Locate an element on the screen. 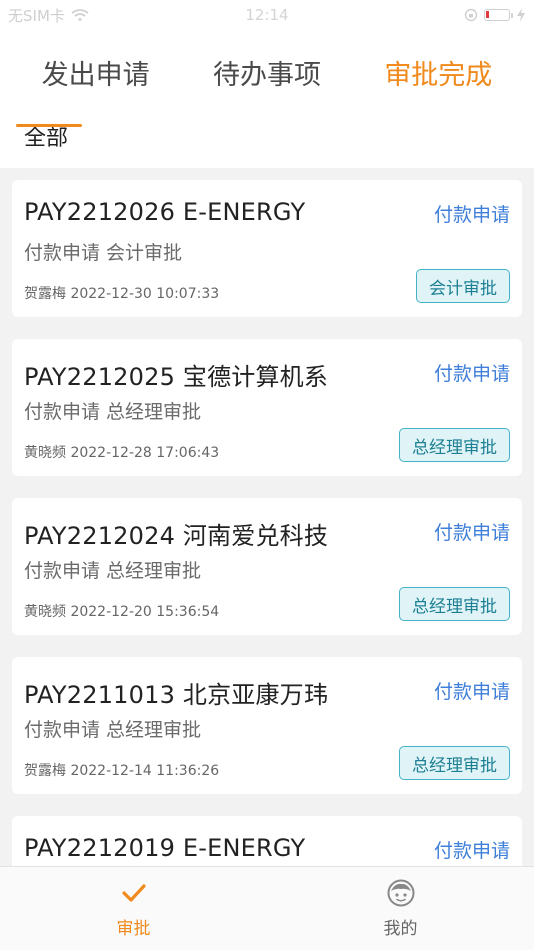 Image resolution: width=534 pixels, height=950 pixels. lock-rotation-icon is located at coordinates (471, 15).